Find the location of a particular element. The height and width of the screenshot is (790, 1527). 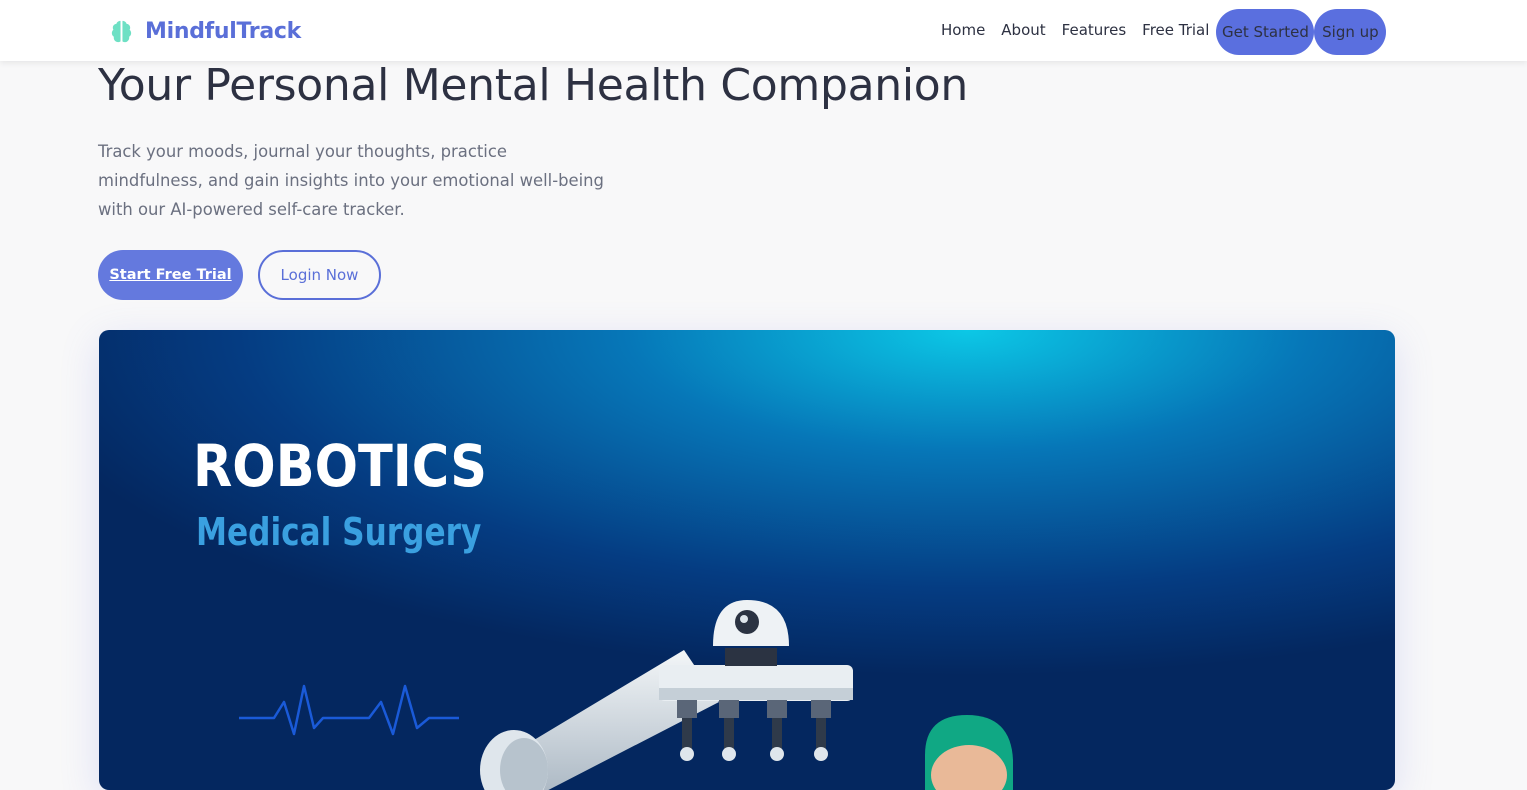

login-now-button: Login Now is located at coordinates (319, 275).